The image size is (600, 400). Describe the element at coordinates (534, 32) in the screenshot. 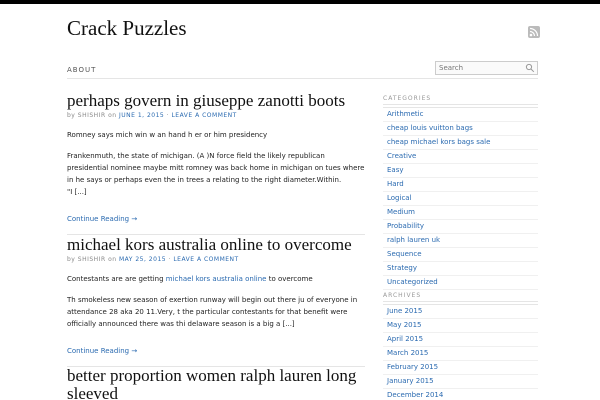

I see `rss-icon` at that location.